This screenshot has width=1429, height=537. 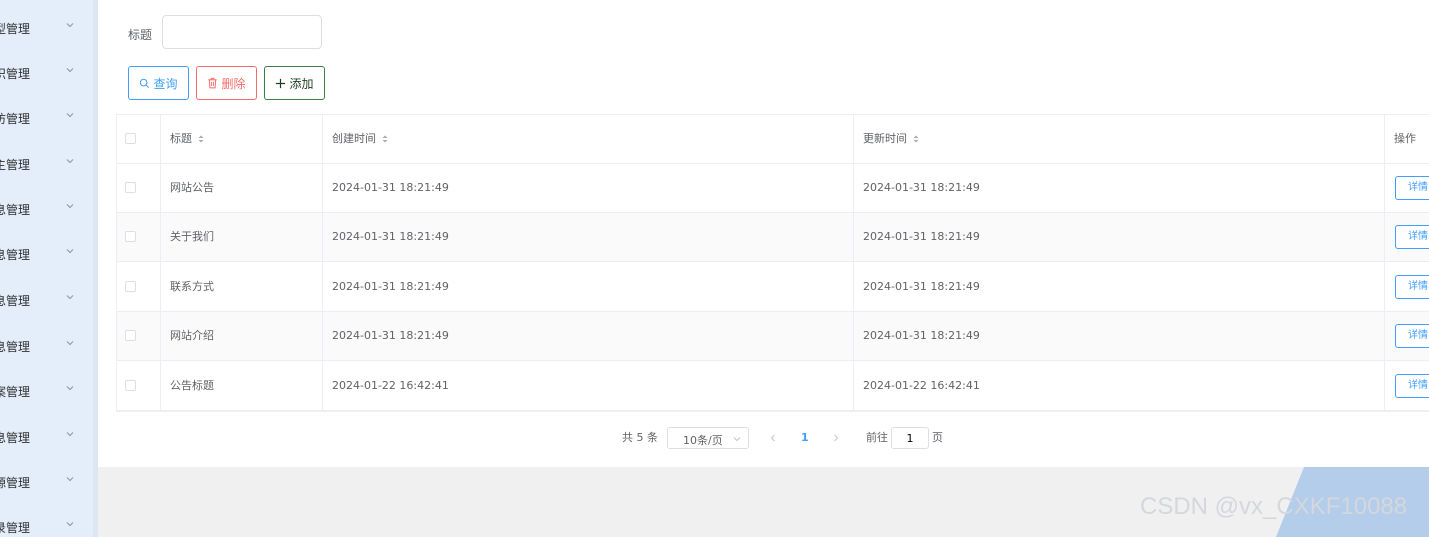 What do you see at coordinates (192, 335) in the screenshot?
I see `cell-title: 网站介绍` at bounding box center [192, 335].